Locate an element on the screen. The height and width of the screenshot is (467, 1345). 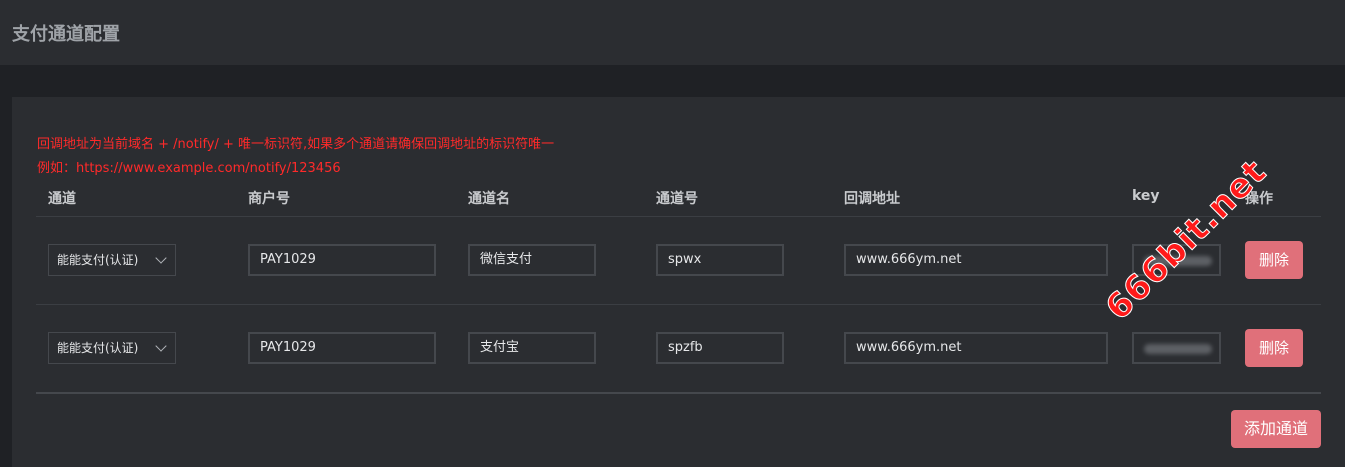
callback-example: 例如：https://www.example.com/notify/123456 is located at coordinates (189, 168).